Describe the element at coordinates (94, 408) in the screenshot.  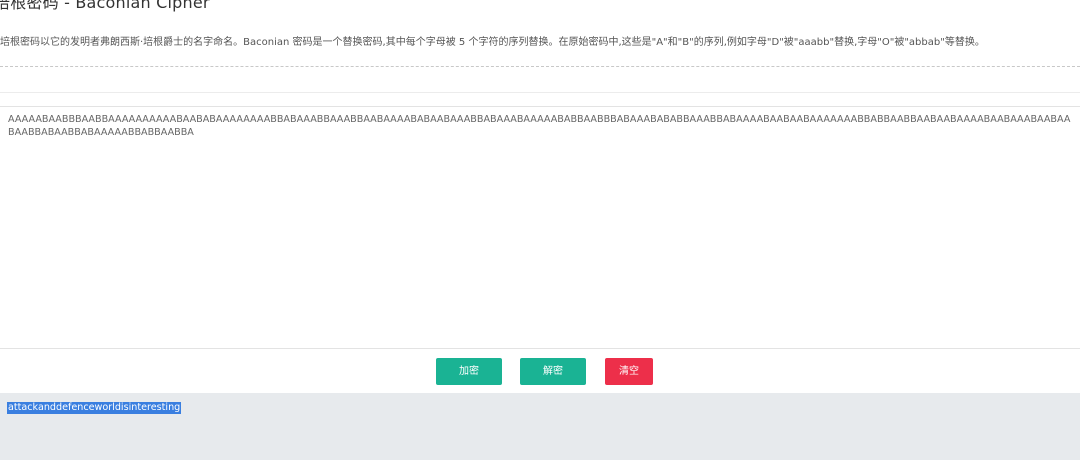
I see `result-text: attackanddefenceworldisinteresting` at that location.